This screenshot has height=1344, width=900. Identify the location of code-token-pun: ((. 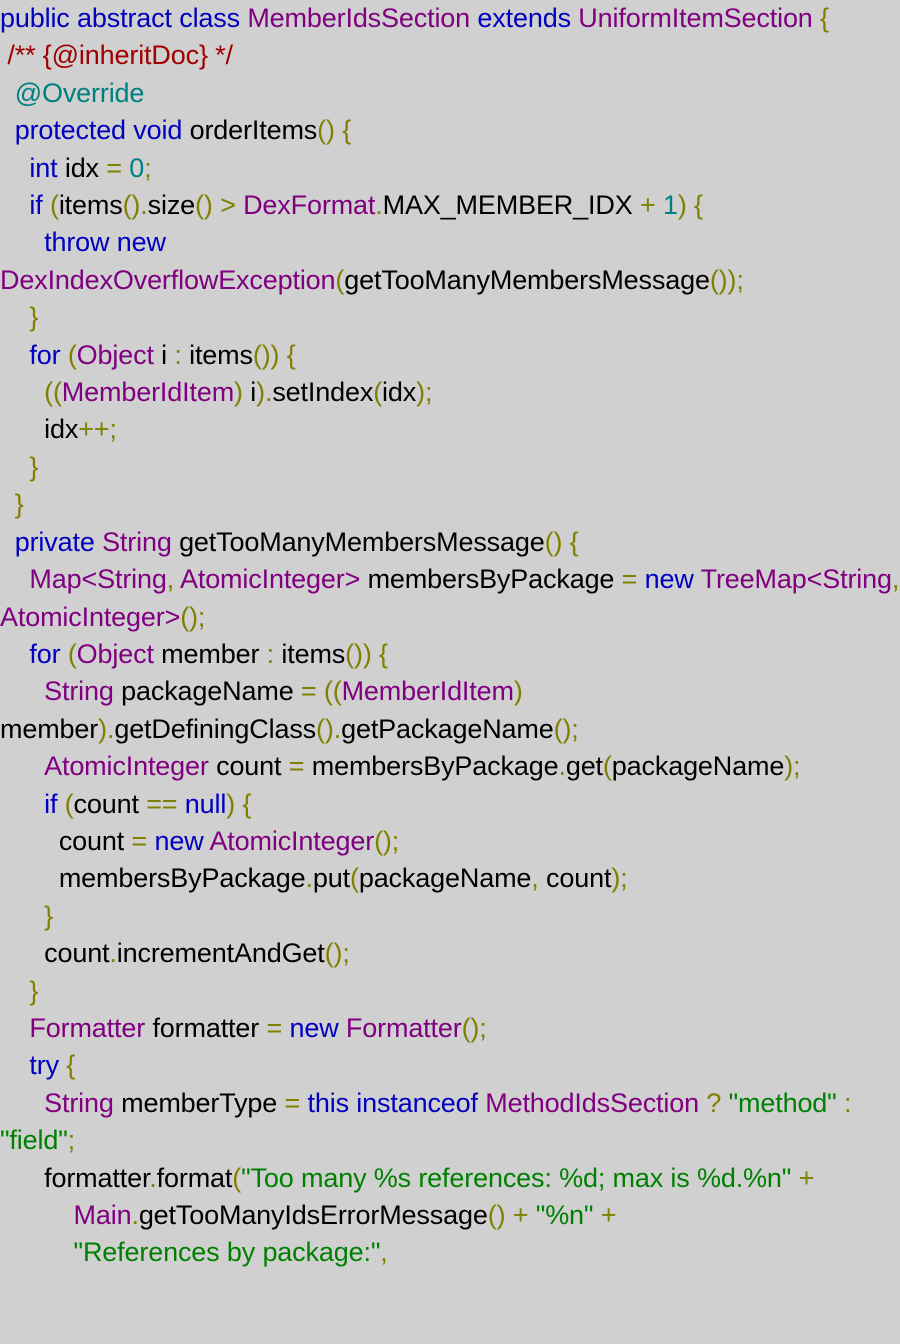
(332, 691).